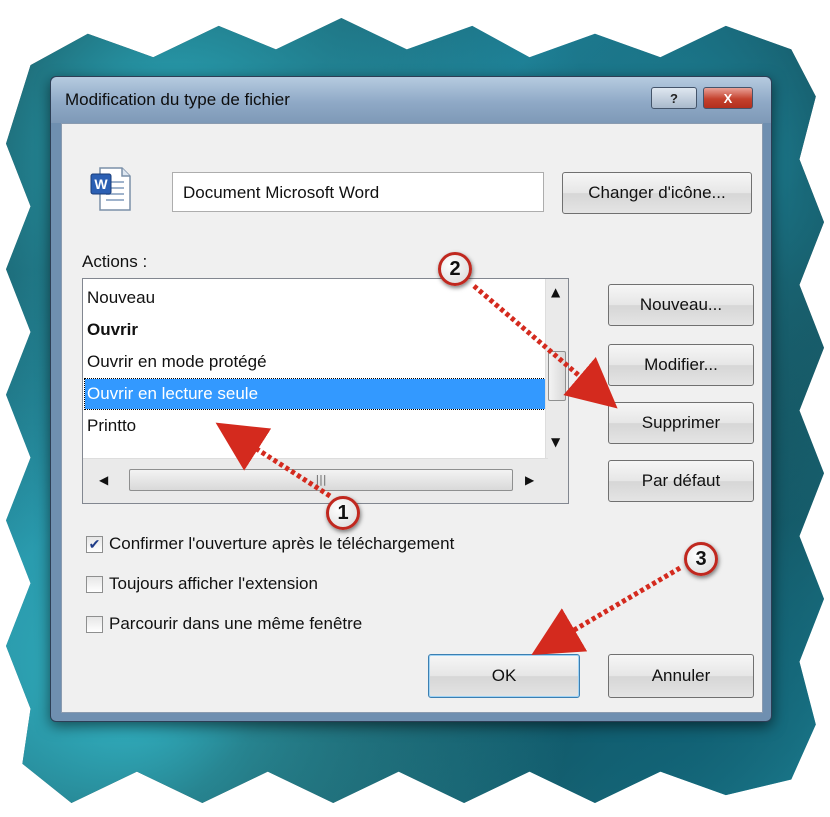 Image resolution: width=830 pixels, height=817 pixels. What do you see at coordinates (555, 442) in the screenshot?
I see `scroll-down-icon: ▼` at bounding box center [555, 442].